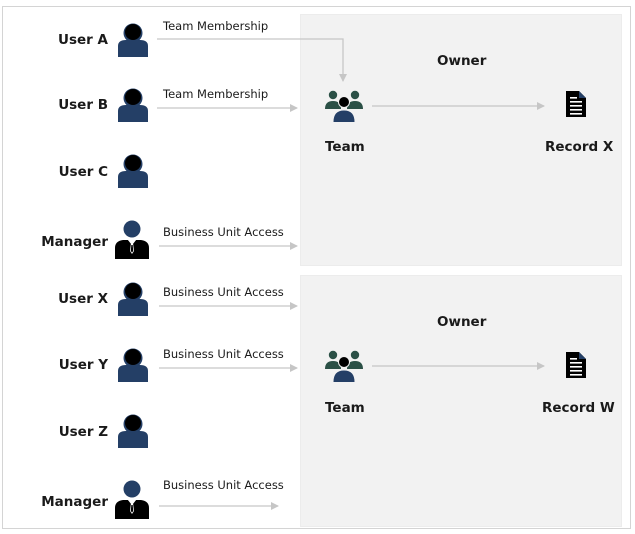  Describe the element at coordinates (83, 365) in the screenshot. I see `user-label: User Y` at that location.